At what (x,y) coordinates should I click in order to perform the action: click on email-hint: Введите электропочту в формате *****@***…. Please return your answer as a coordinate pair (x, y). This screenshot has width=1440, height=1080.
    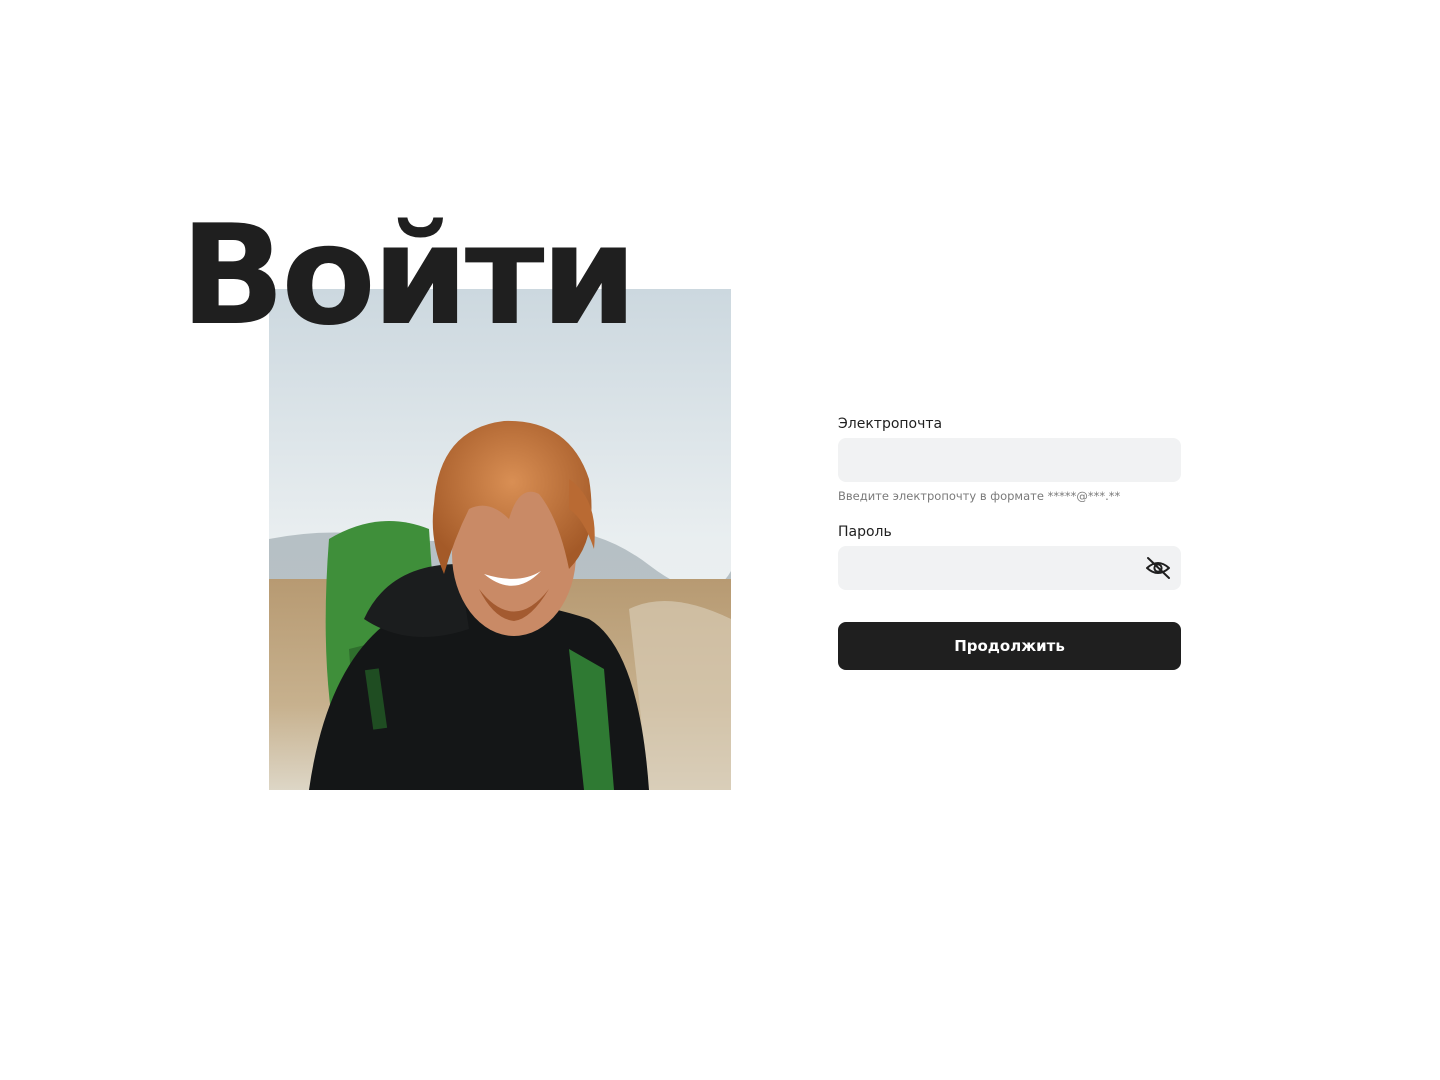
    Looking at the image, I should click on (979, 496).